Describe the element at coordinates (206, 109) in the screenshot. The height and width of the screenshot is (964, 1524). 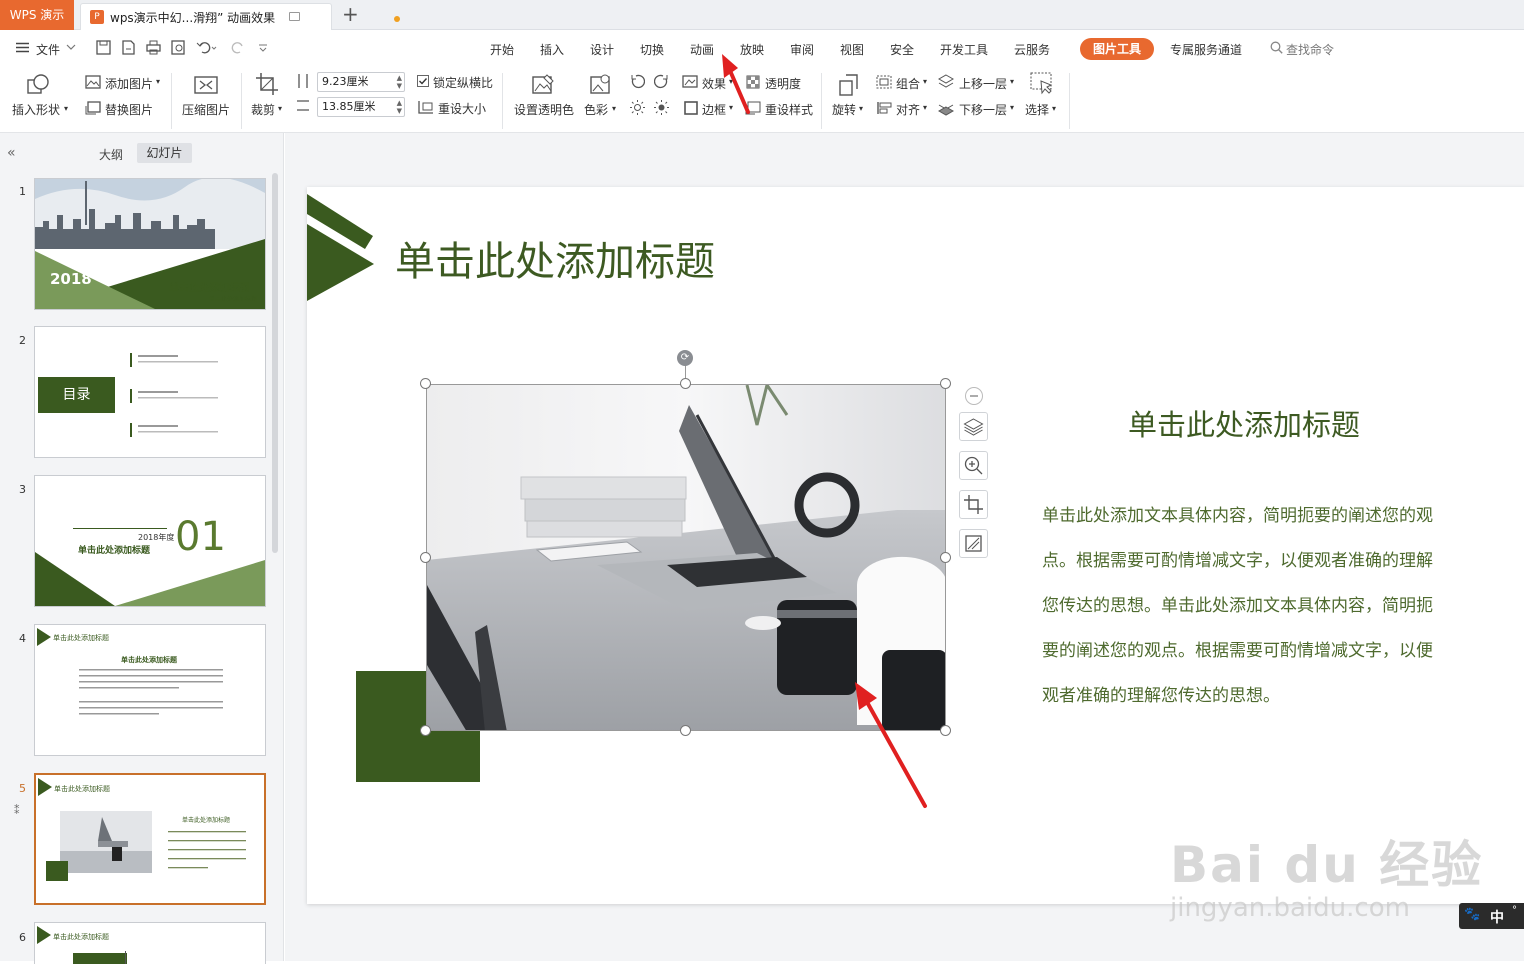
I see `compress-picture-label: 压缩图片` at that location.